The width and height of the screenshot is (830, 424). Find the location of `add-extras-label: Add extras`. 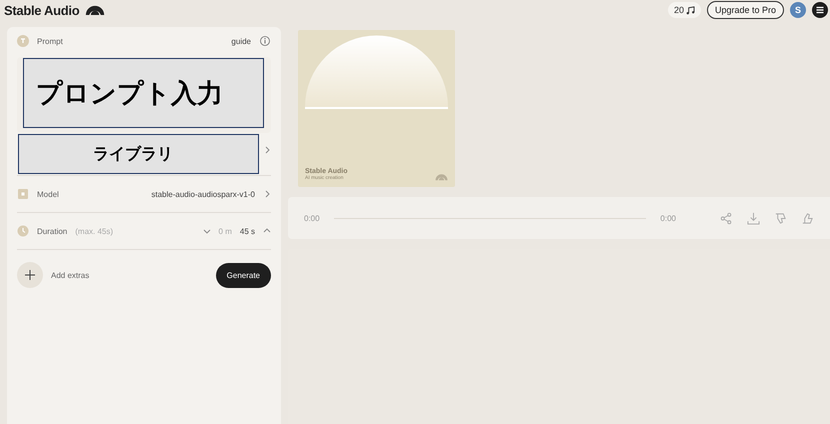

add-extras-label: Add extras is located at coordinates (70, 275).